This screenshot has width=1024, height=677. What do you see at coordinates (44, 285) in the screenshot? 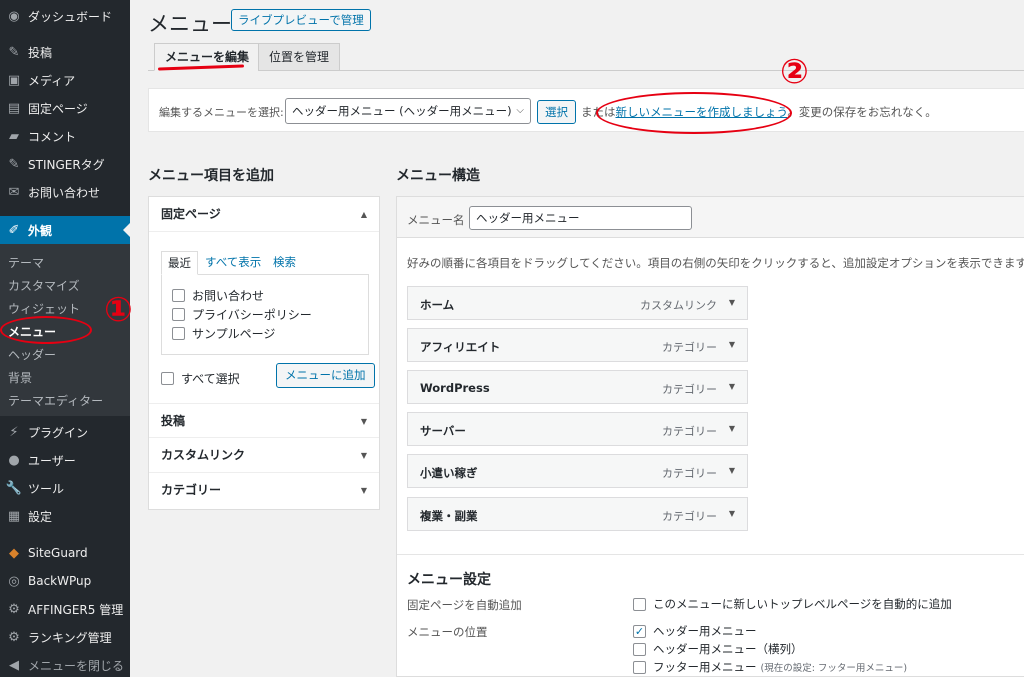
I see `submenu-item-customize: カスタマイズ` at bounding box center [44, 285].